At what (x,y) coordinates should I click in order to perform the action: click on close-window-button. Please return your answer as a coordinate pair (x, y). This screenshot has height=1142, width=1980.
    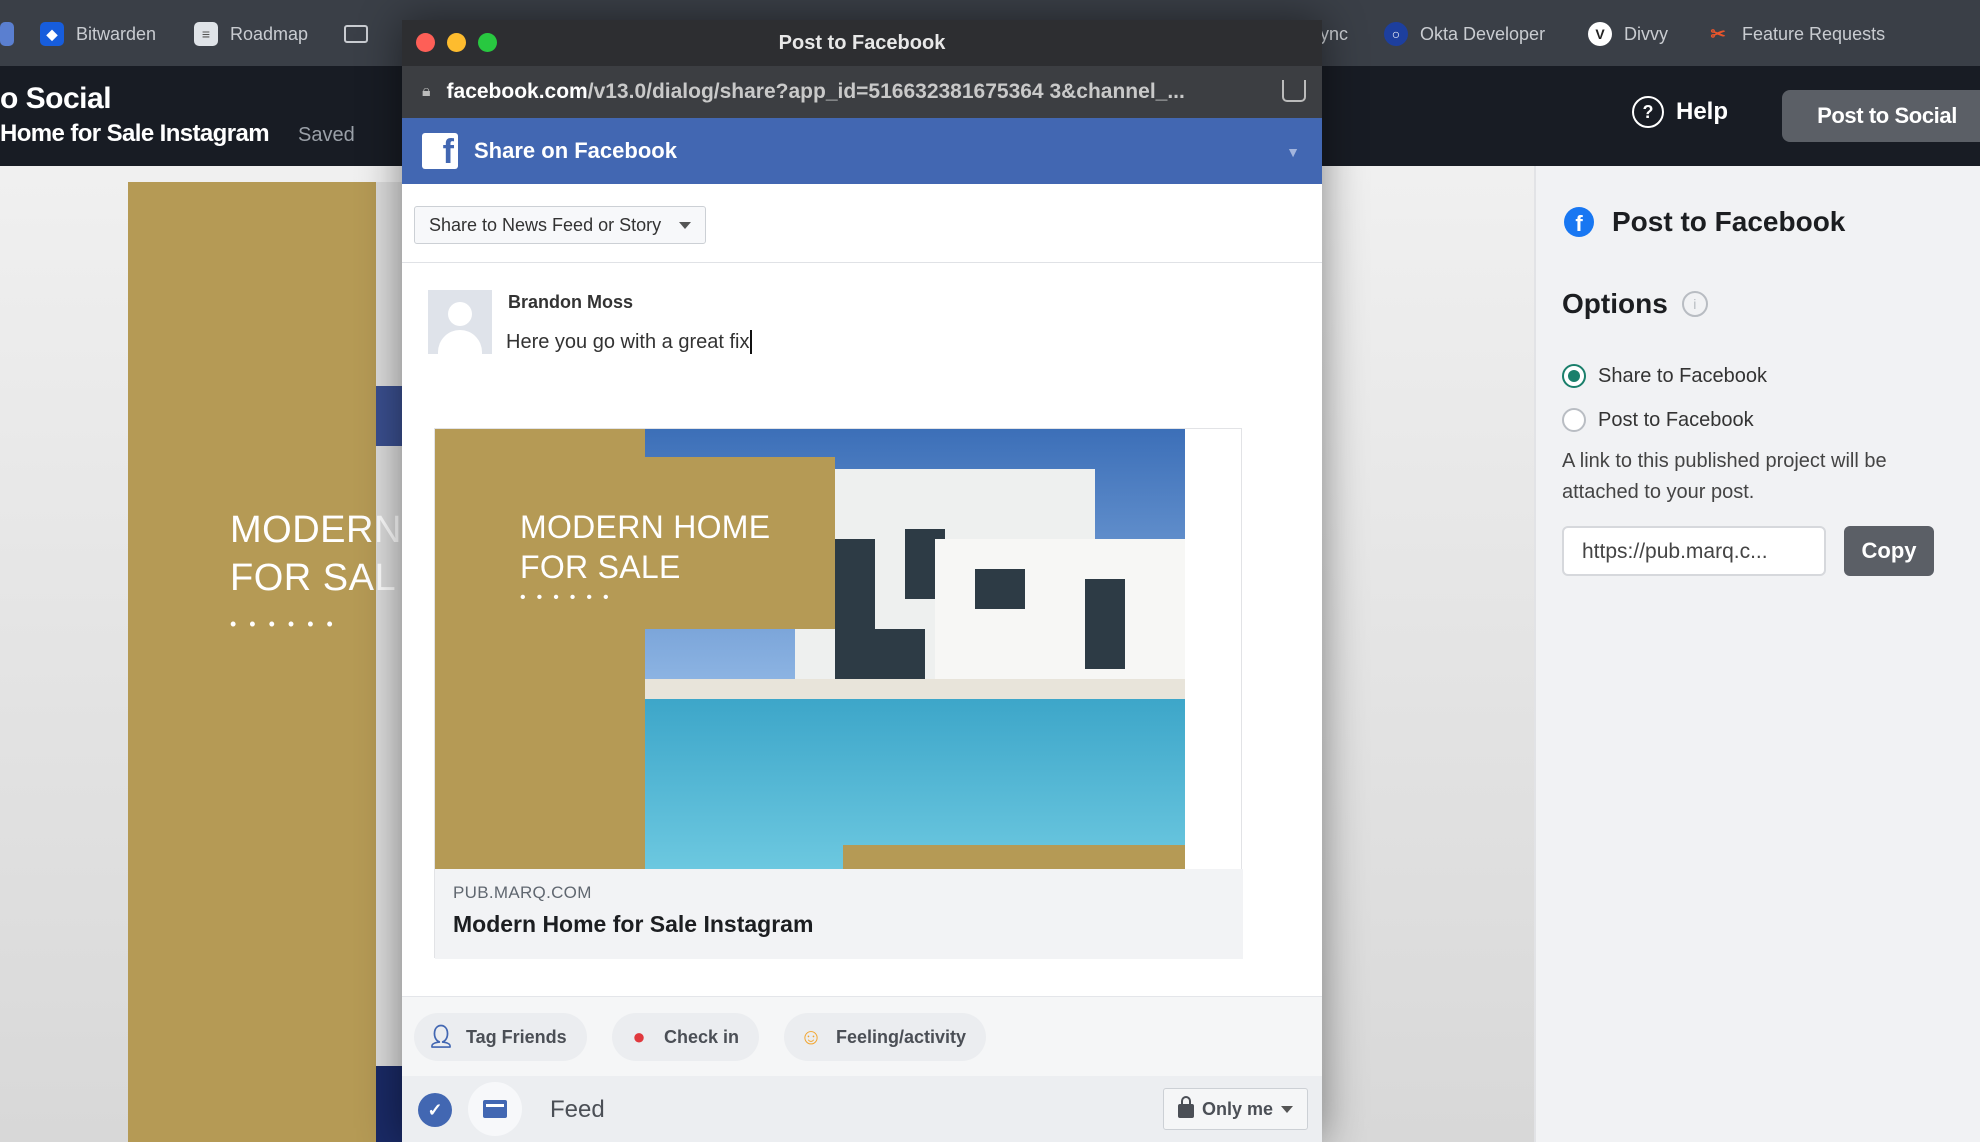
    Looking at the image, I should click on (425, 42).